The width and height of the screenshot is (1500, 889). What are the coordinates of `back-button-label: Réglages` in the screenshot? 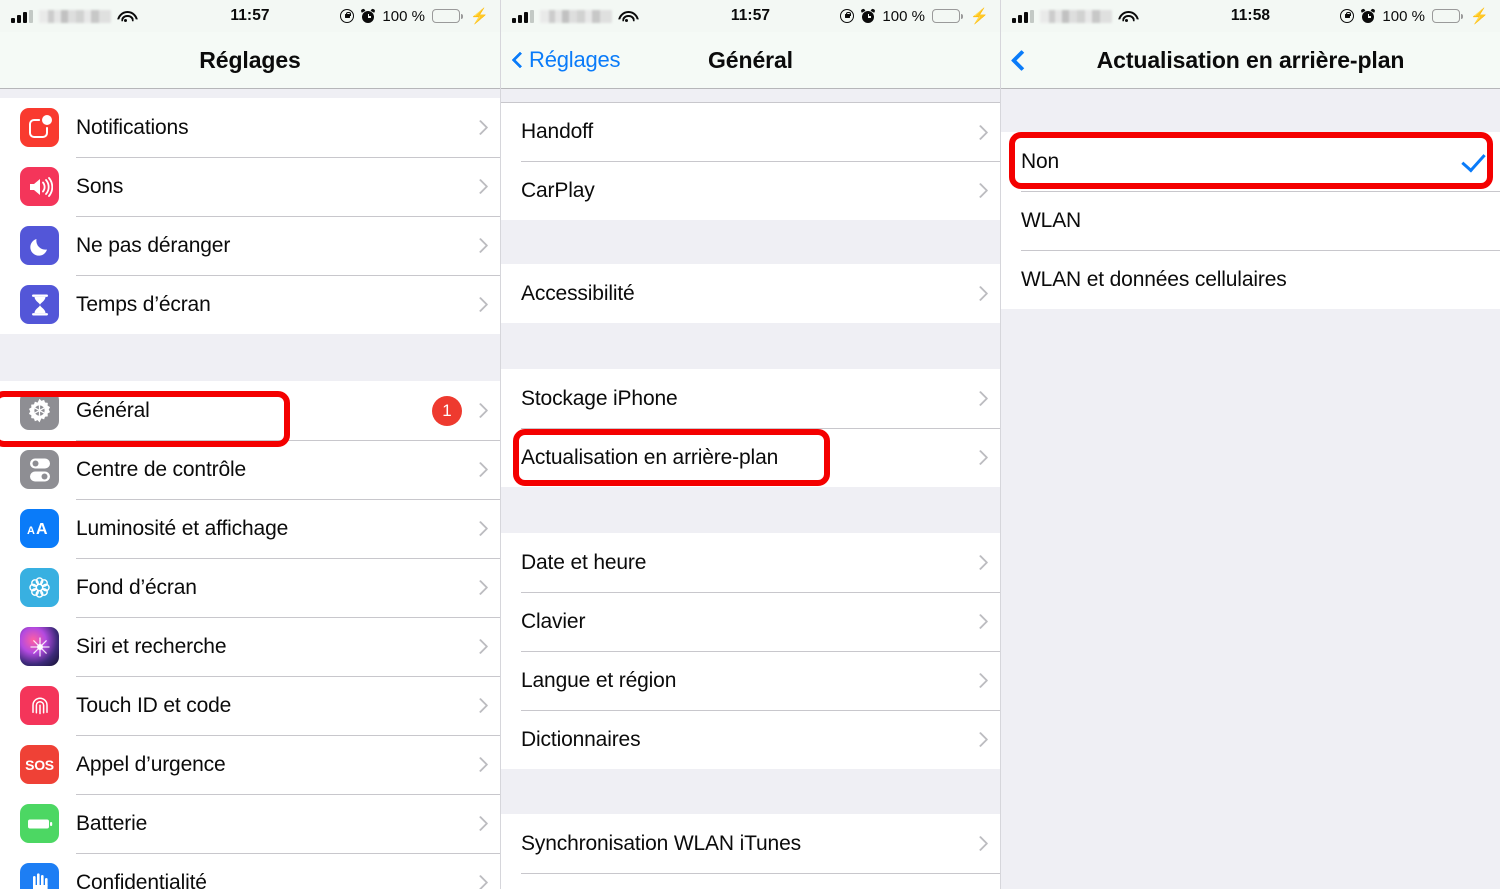 It's located at (575, 59).